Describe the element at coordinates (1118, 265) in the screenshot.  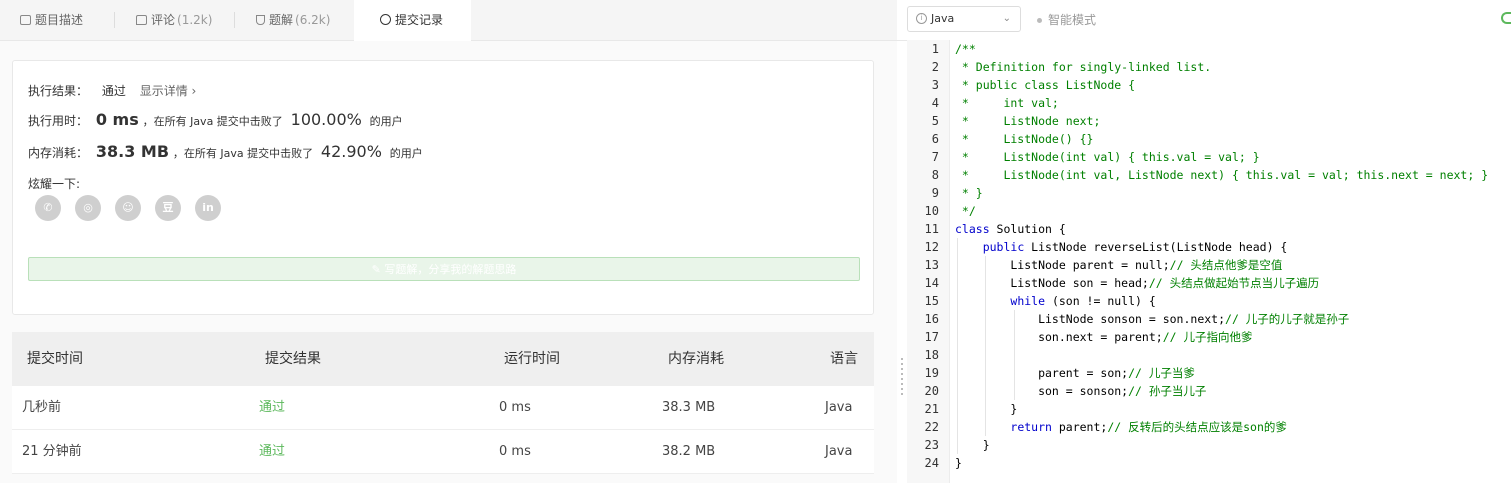
I see `code-line: ListNode parent = null;// 头结点他爹是空值` at that location.